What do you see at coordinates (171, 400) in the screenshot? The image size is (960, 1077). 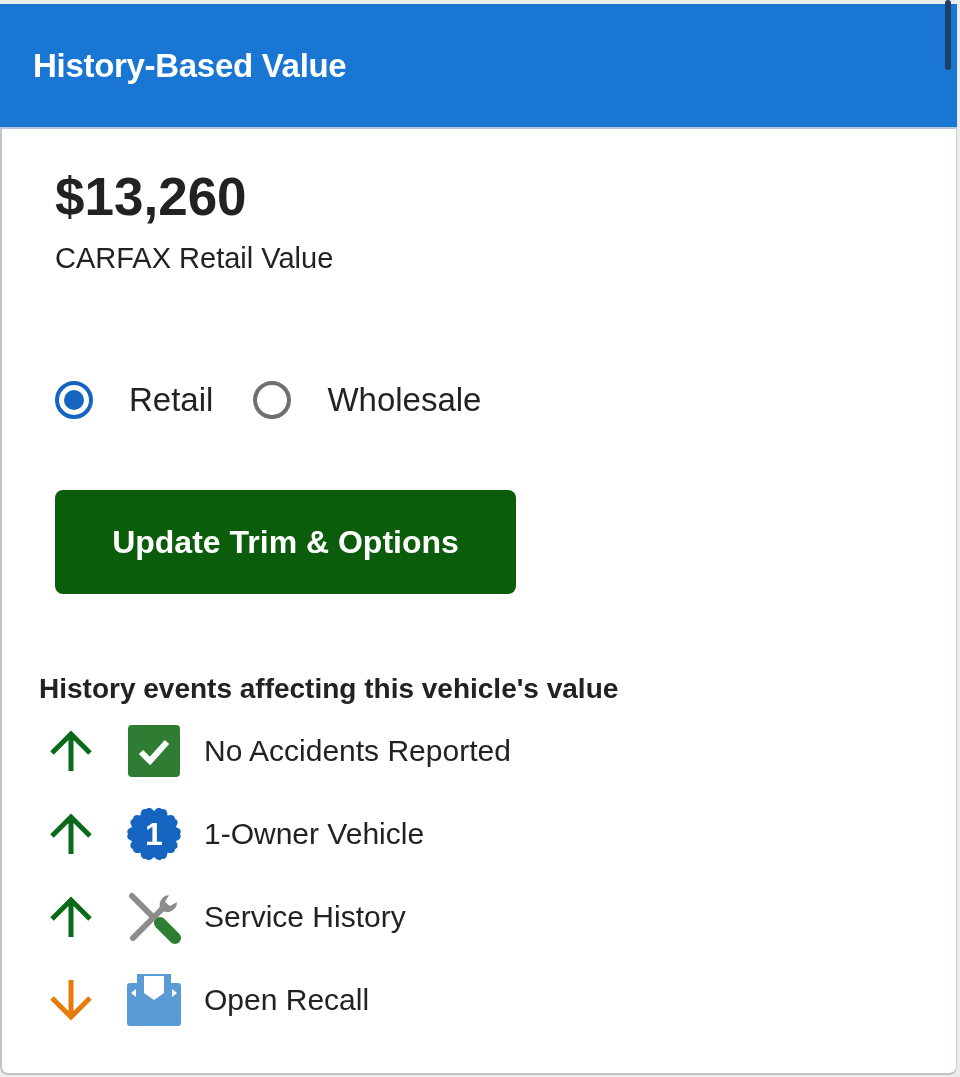 I see `radio-label: Retail` at bounding box center [171, 400].